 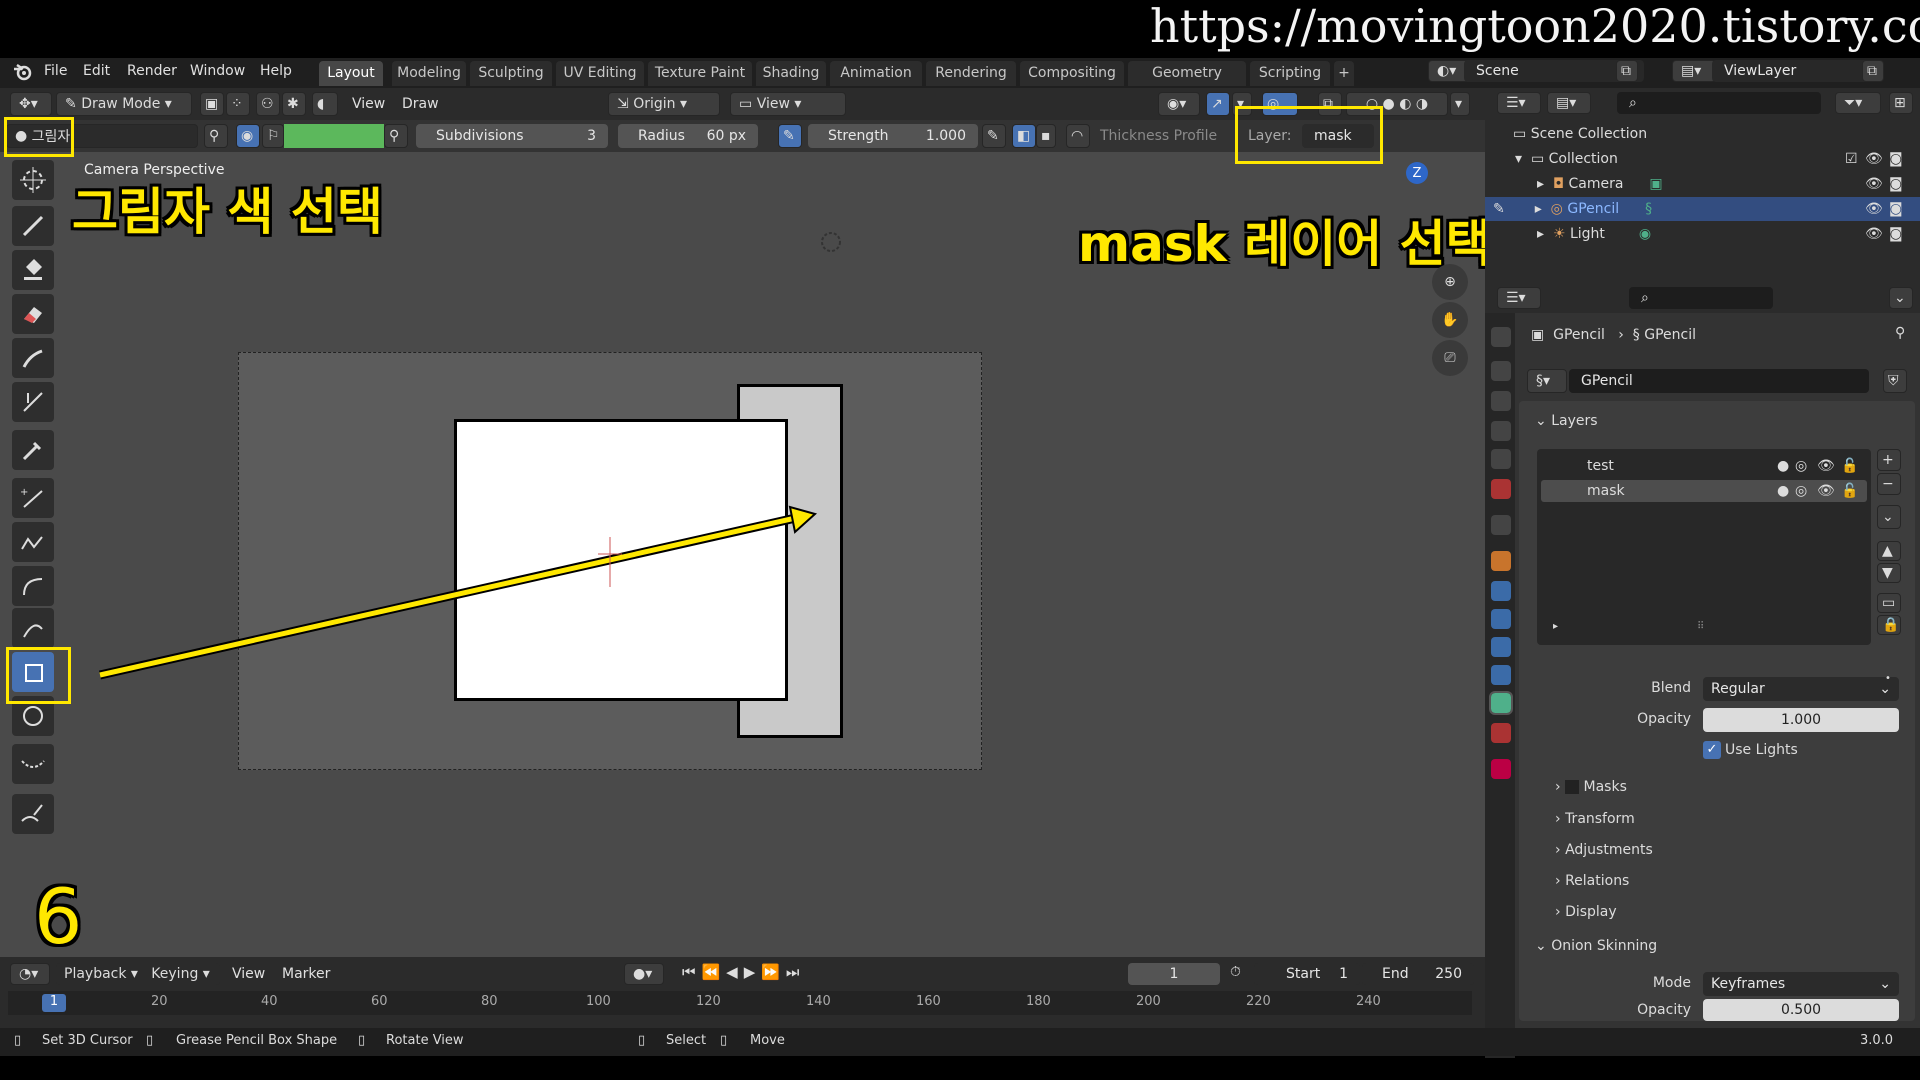 What do you see at coordinates (1851, 159) in the screenshot?
I see `checkbox-icon: ☑` at bounding box center [1851, 159].